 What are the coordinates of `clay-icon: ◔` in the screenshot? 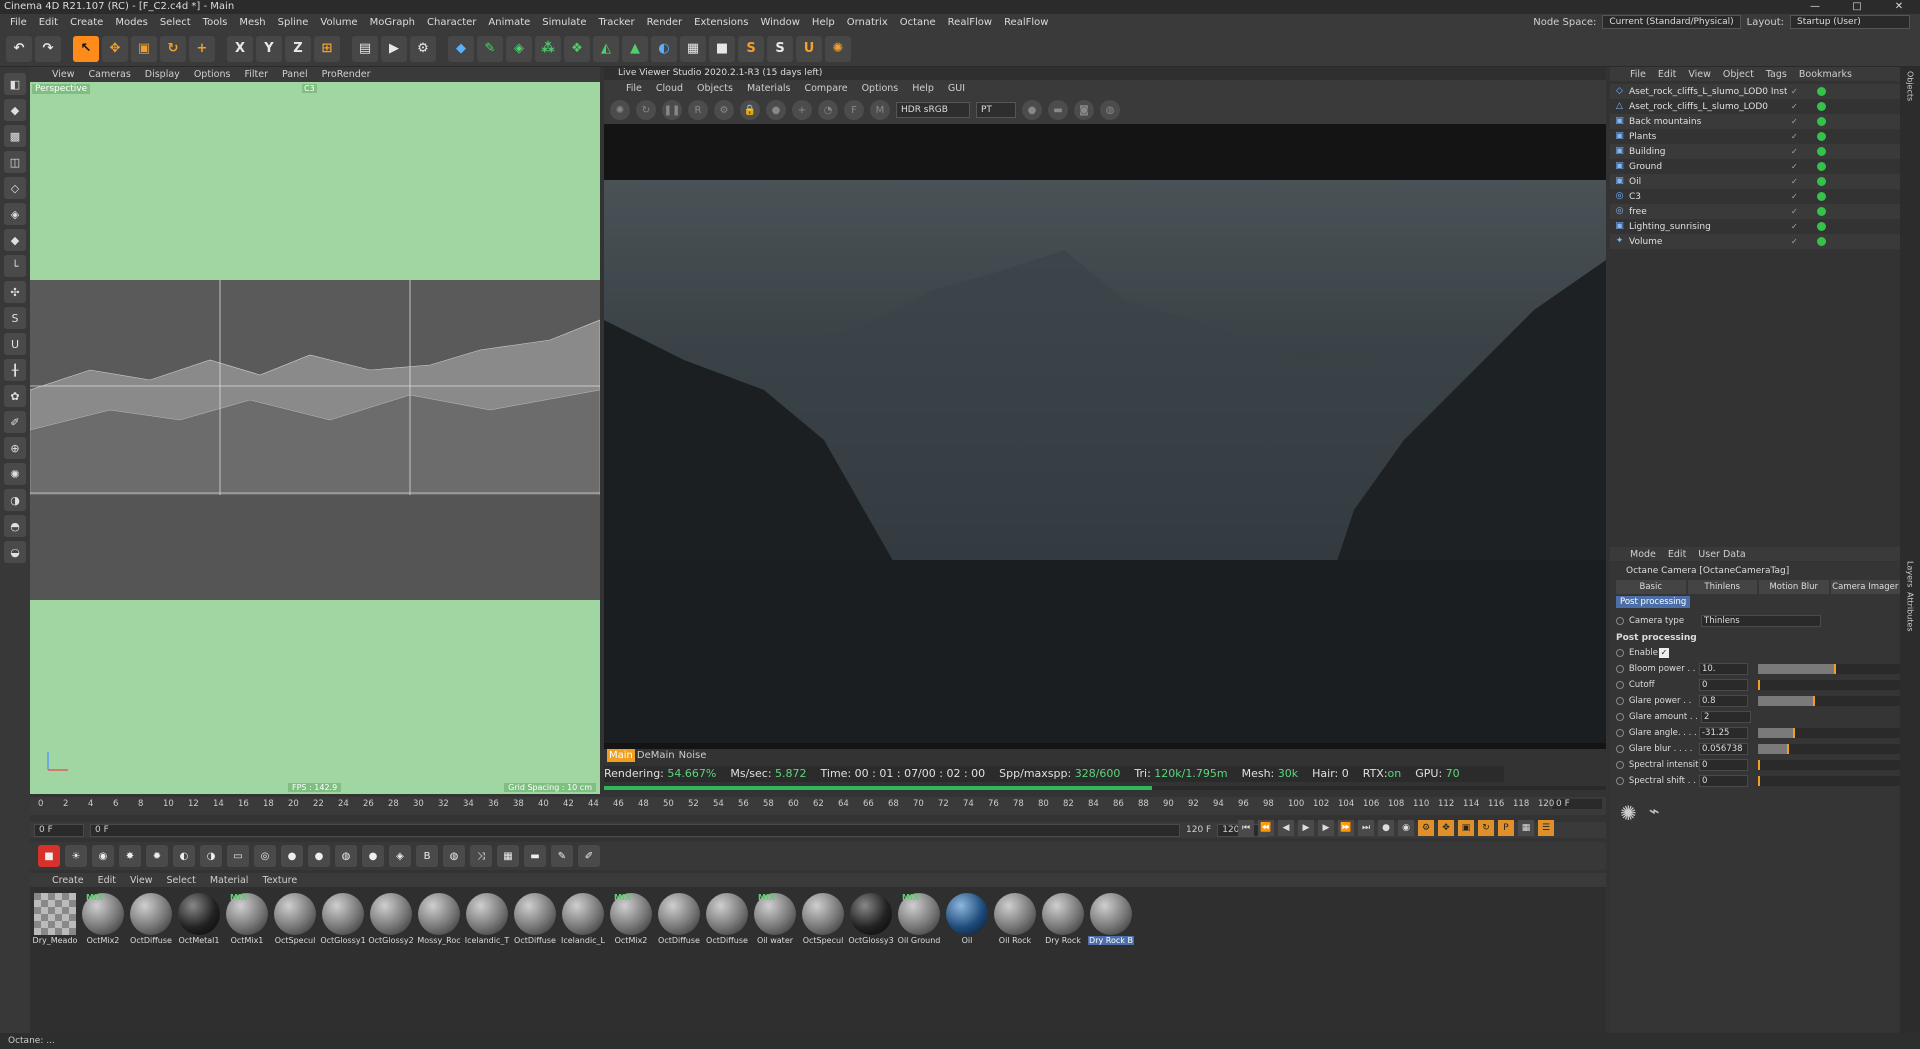 It's located at (828, 110).